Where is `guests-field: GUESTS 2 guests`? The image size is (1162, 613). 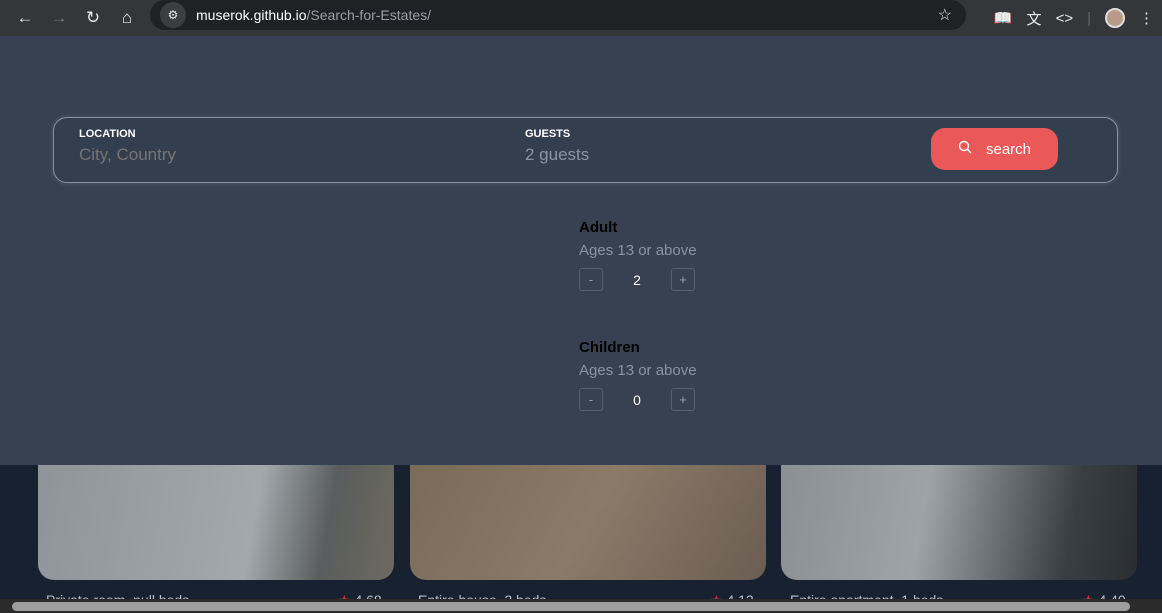
guests-field: GUESTS 2 guests is located at coordinates (675, 146).